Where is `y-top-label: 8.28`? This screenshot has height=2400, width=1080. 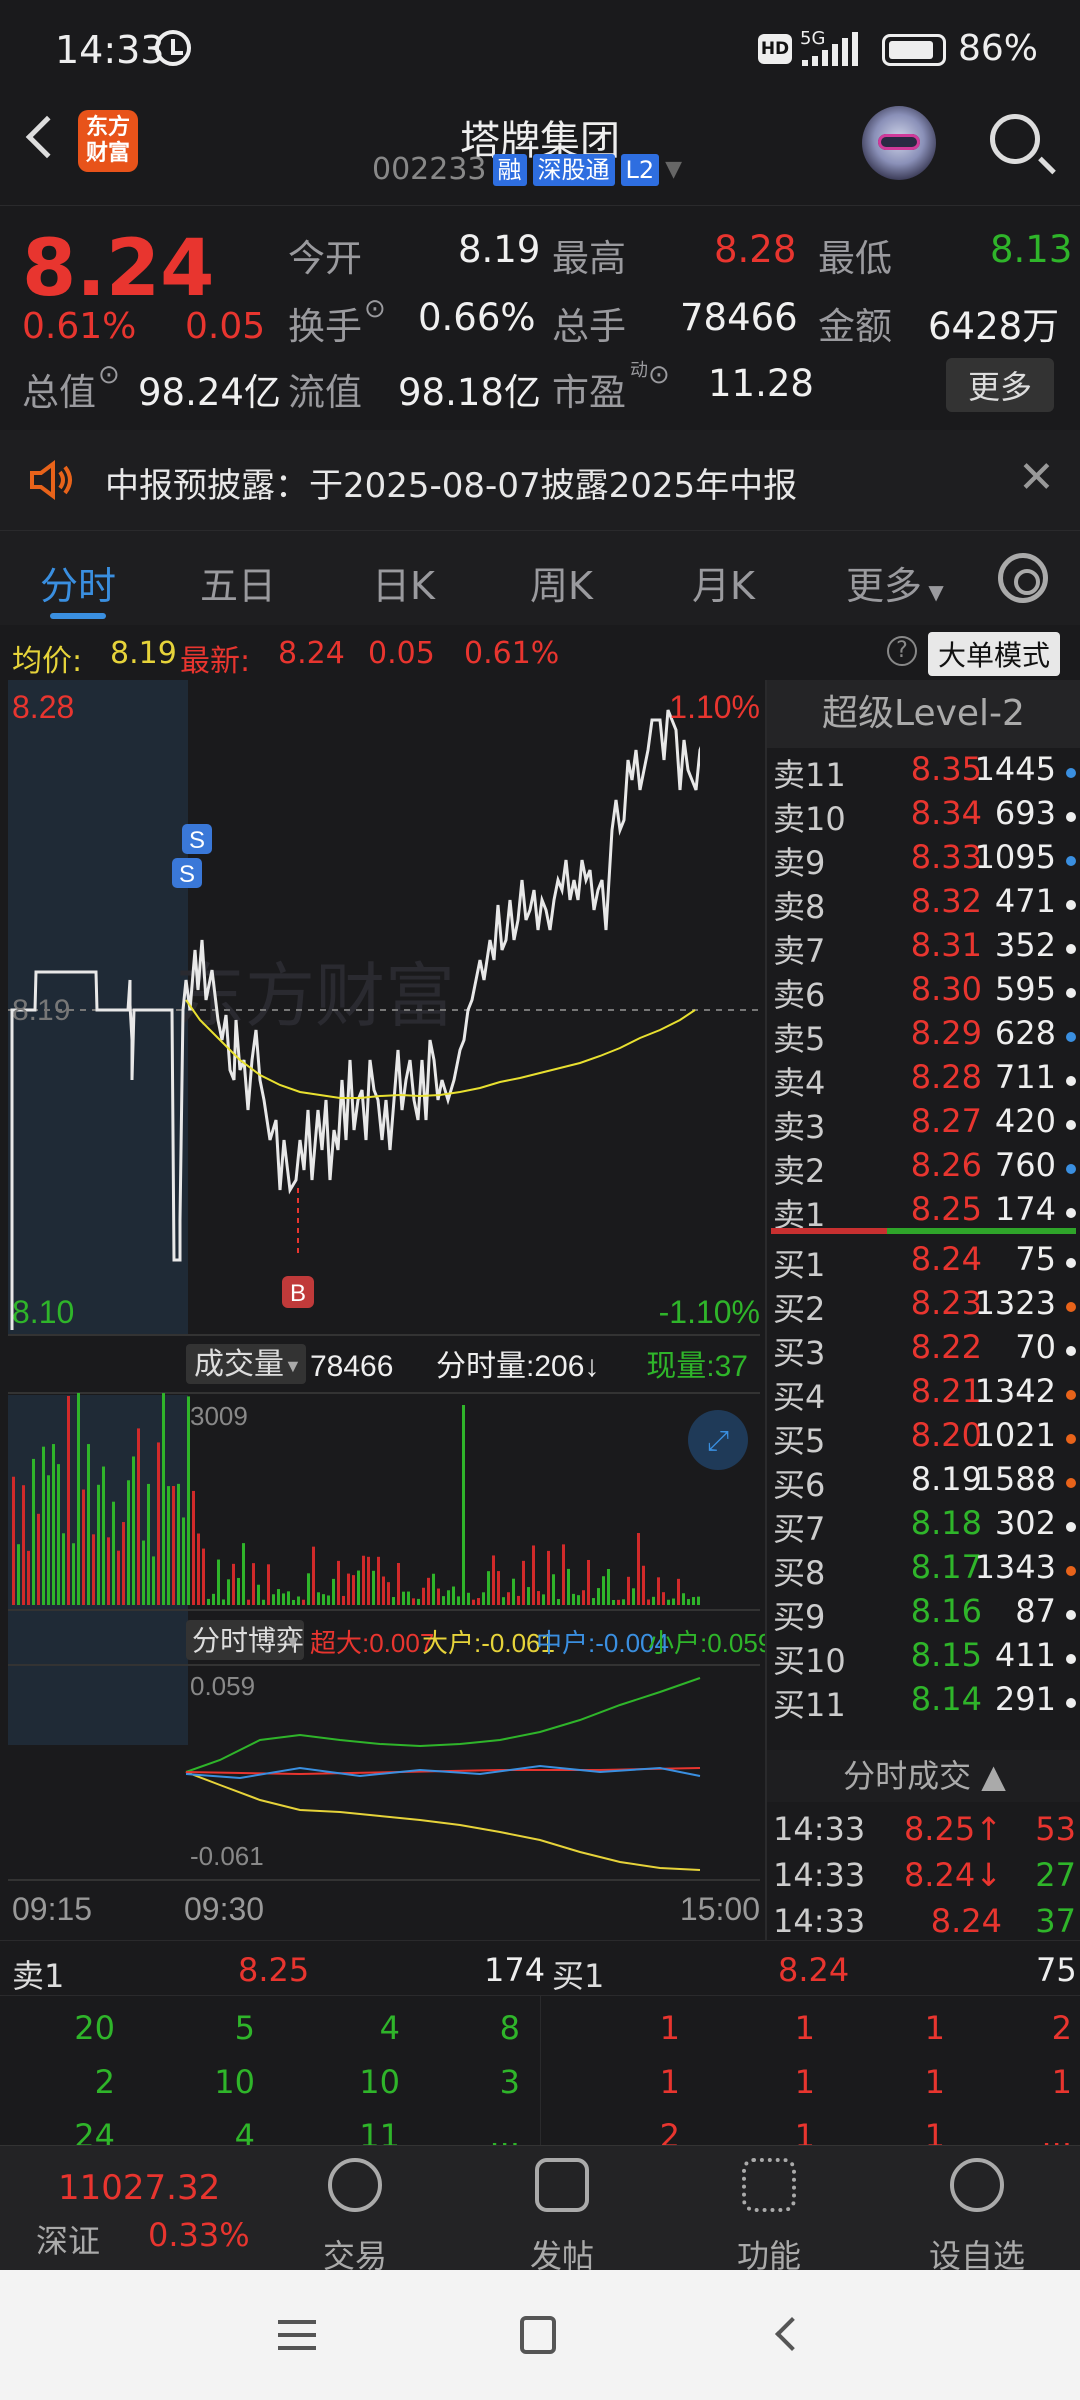 y-top-label: 8.28 is located at coordinates (43, 707).